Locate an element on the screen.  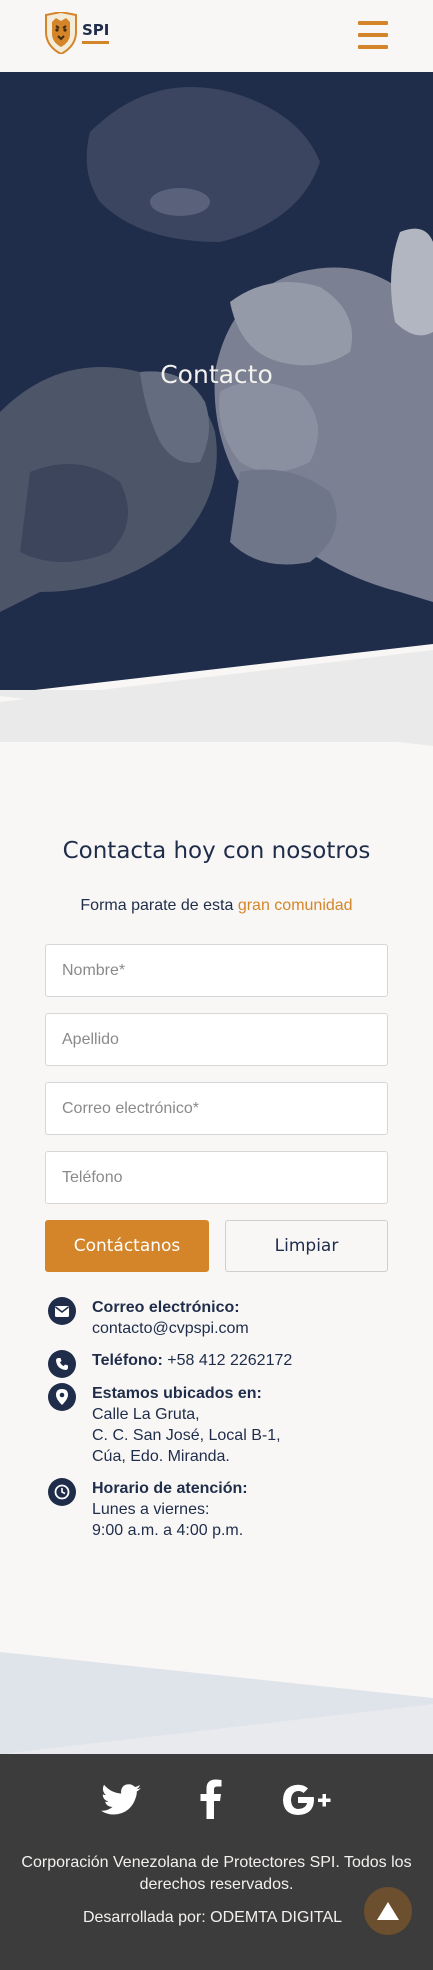
hamburger-menu-button is located at coordinates (373, 35).